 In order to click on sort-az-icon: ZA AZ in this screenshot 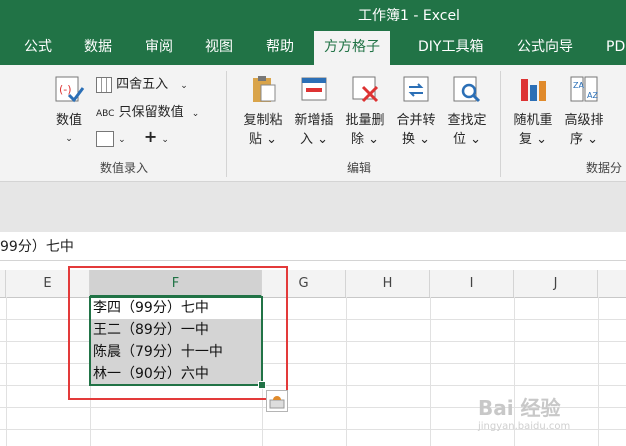, I will do `click(584, 89)`.